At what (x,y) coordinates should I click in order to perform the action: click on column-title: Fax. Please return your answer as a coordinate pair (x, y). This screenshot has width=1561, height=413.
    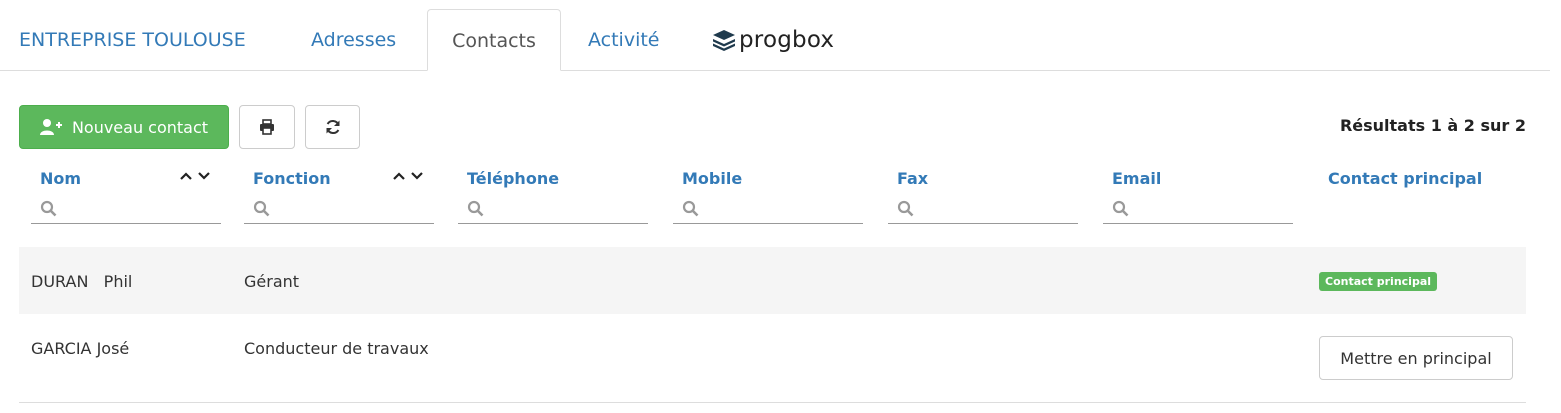
    Looking at the image, I should click on (913, 178).